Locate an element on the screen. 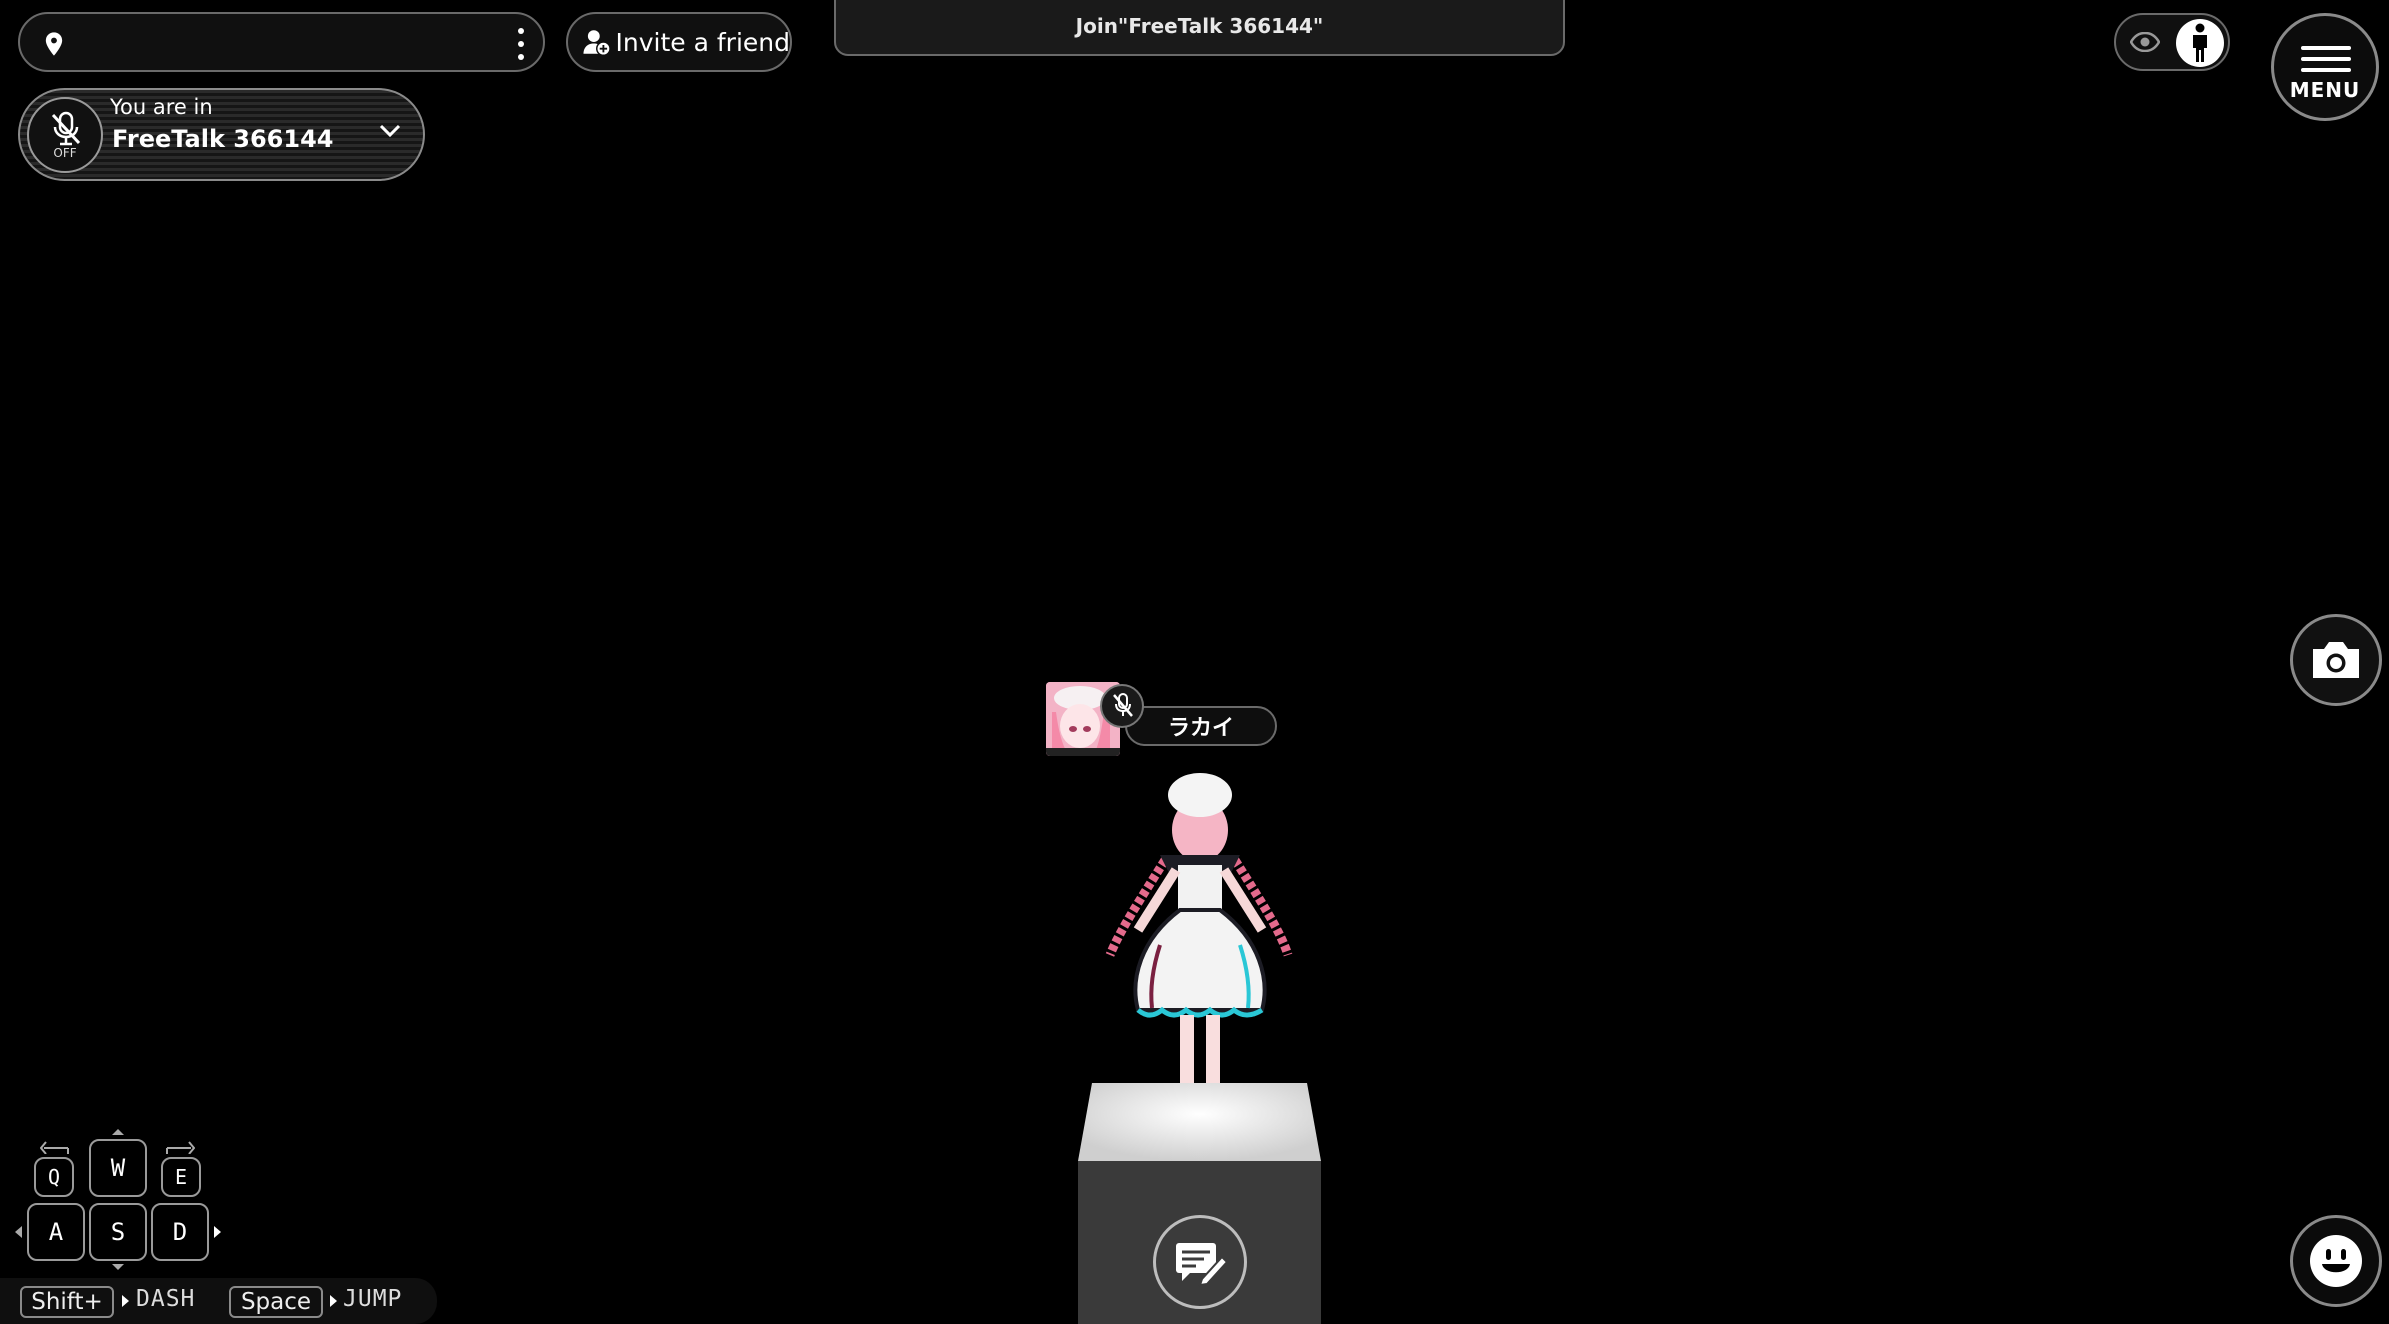 The width and height of the screenshot is (2389, 1324). key-w: W is located at coordinates (118, 1168).